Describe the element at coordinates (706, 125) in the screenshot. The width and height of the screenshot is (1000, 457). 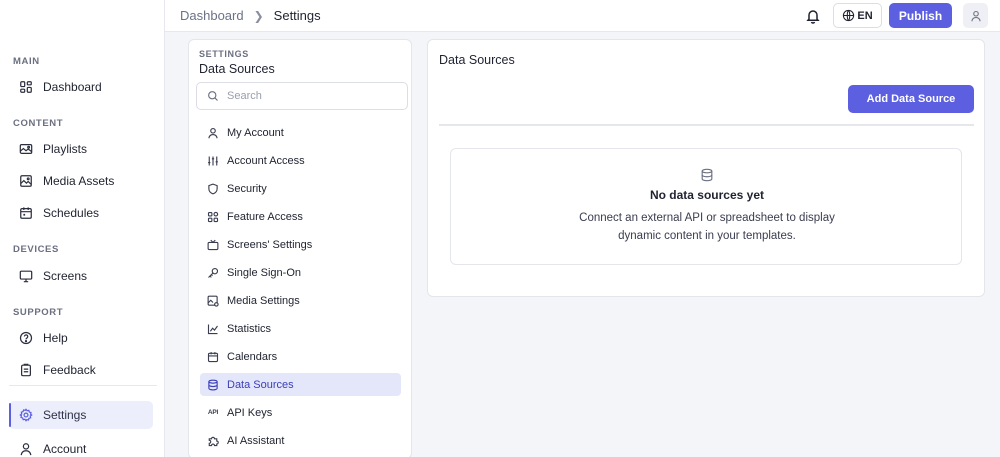
I see `section-divider` at that location.